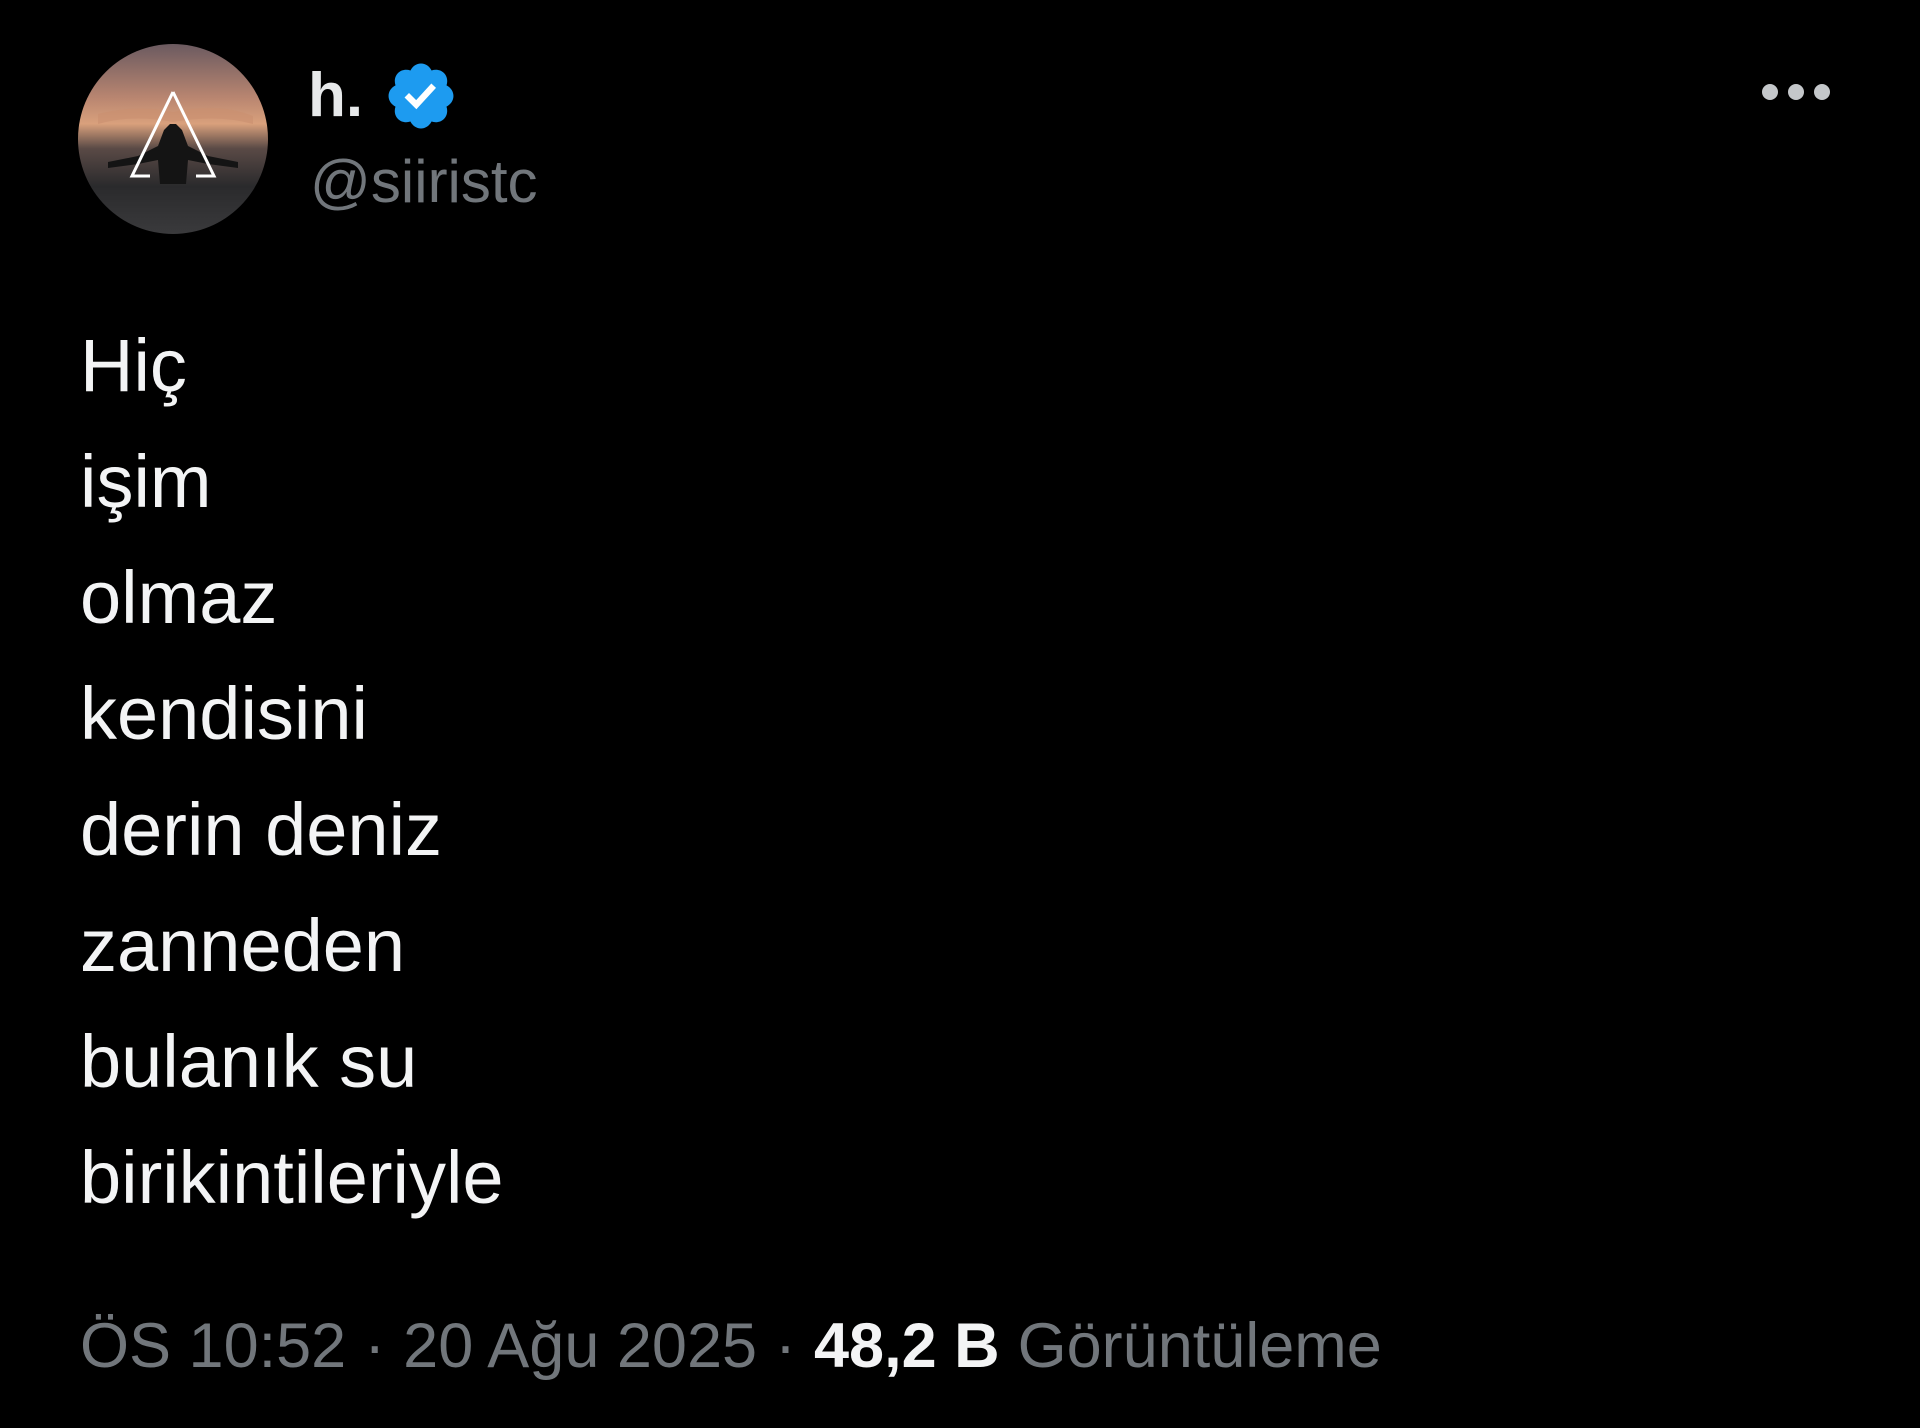  What do you see at coordinates (243, 945) in the screenshot?
I see `tweet-line: zanneden` at bounding box center [243, 945].